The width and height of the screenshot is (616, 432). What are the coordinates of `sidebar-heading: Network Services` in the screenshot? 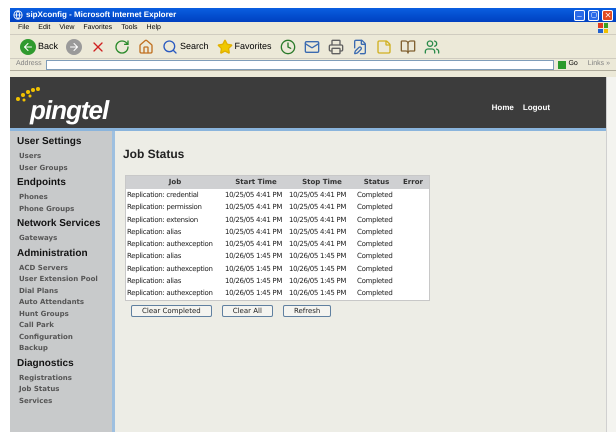 It's located at (59, 224).